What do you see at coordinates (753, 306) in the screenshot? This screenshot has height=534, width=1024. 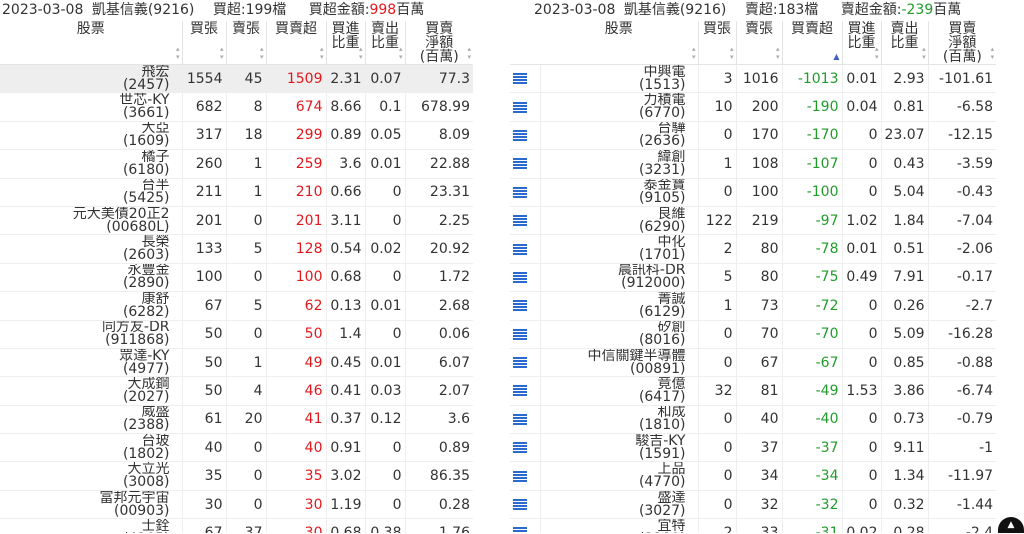 I see `table-row: 菁誠(6129)173-7200.26-2.7` at bounding box center [753, 306].